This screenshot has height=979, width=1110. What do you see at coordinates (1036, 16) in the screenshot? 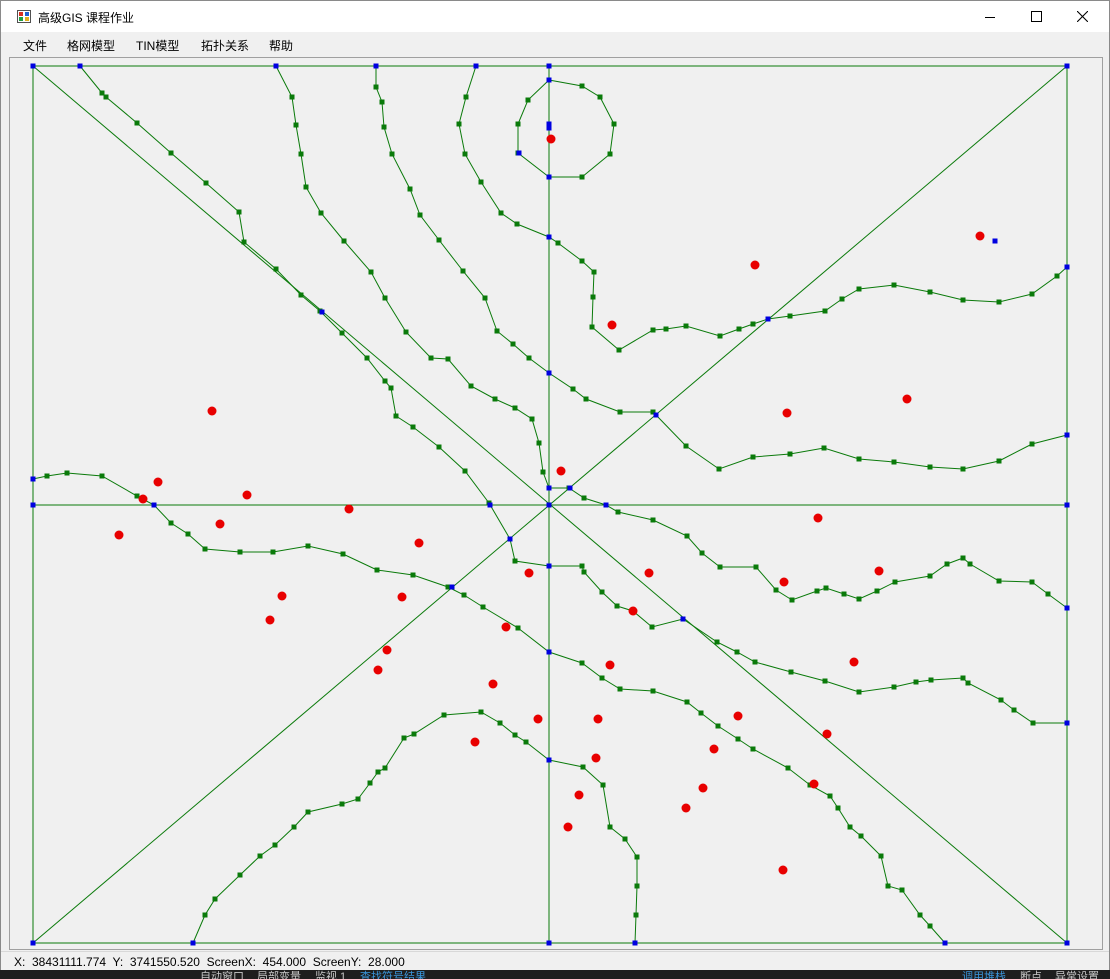
I see `maximize-button` at bounding box center [1036, 16].